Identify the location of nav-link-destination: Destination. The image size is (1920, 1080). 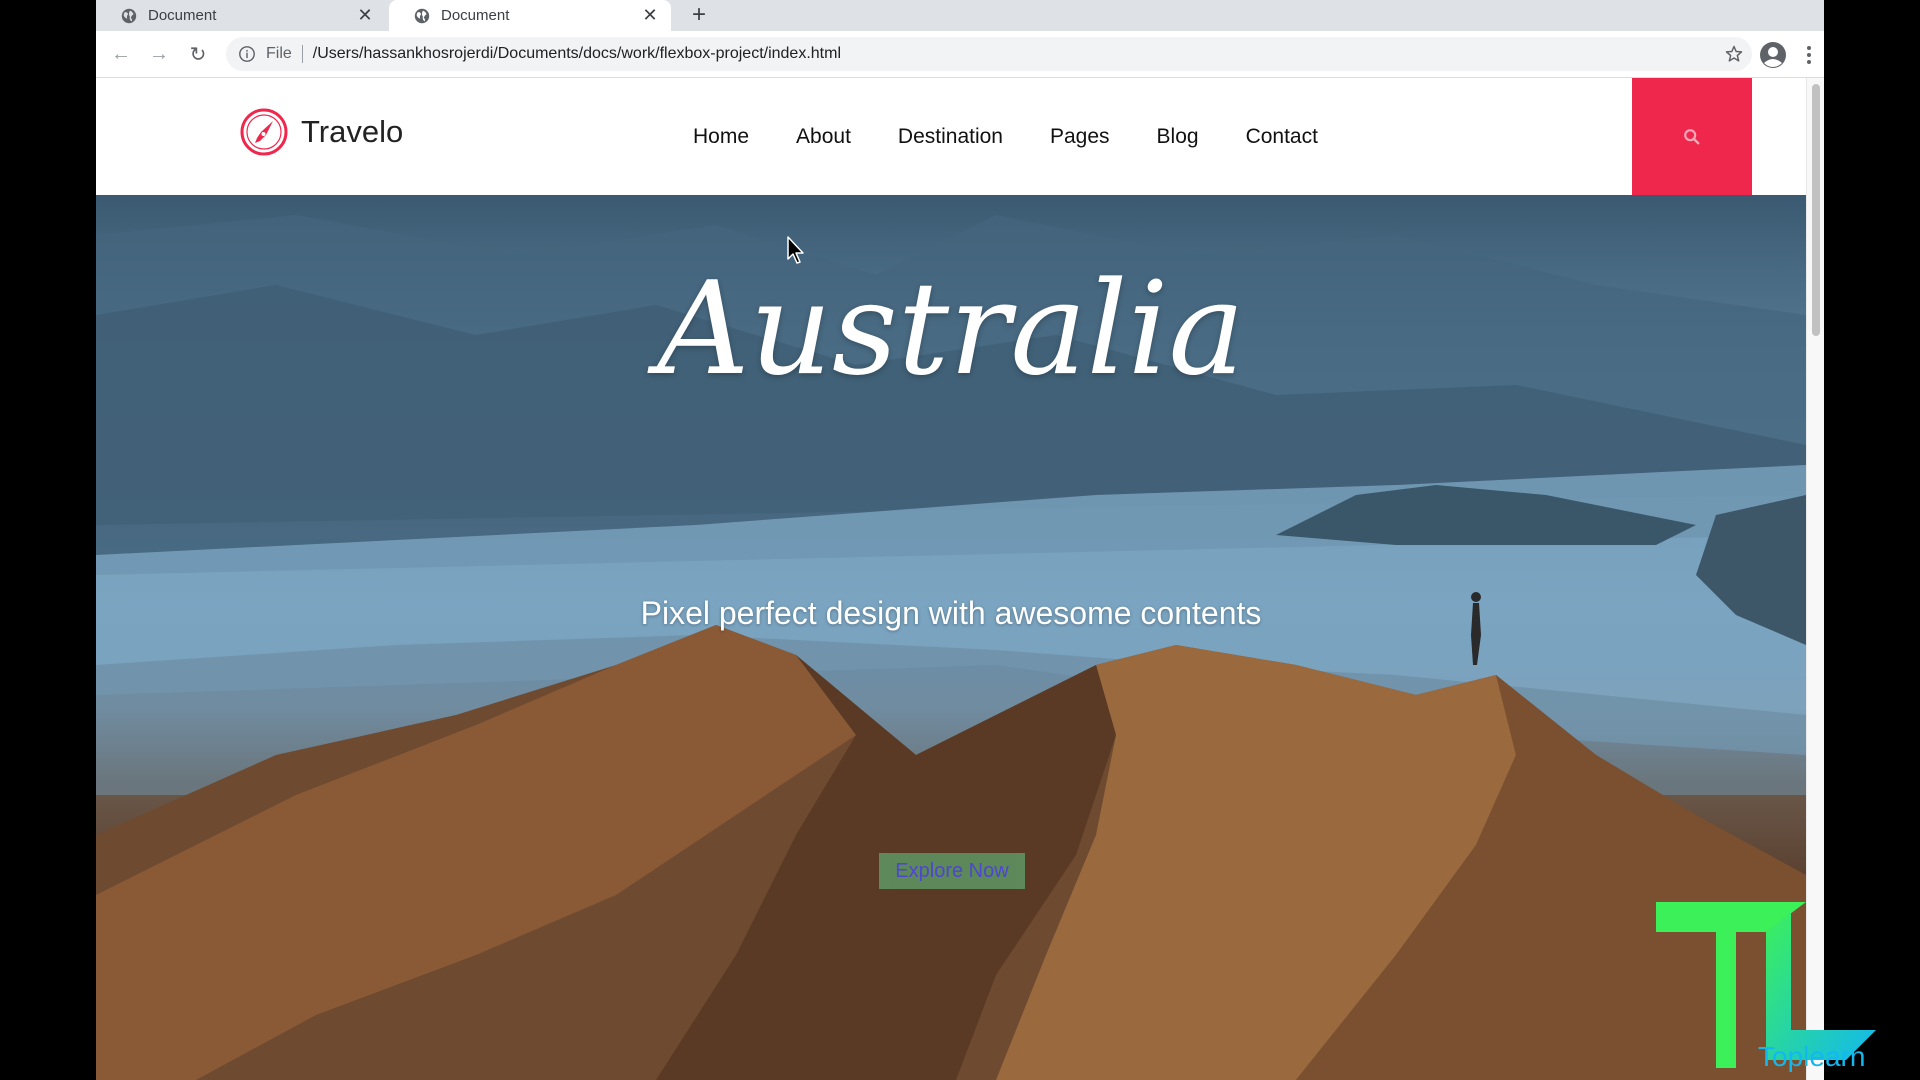
(950, 137).